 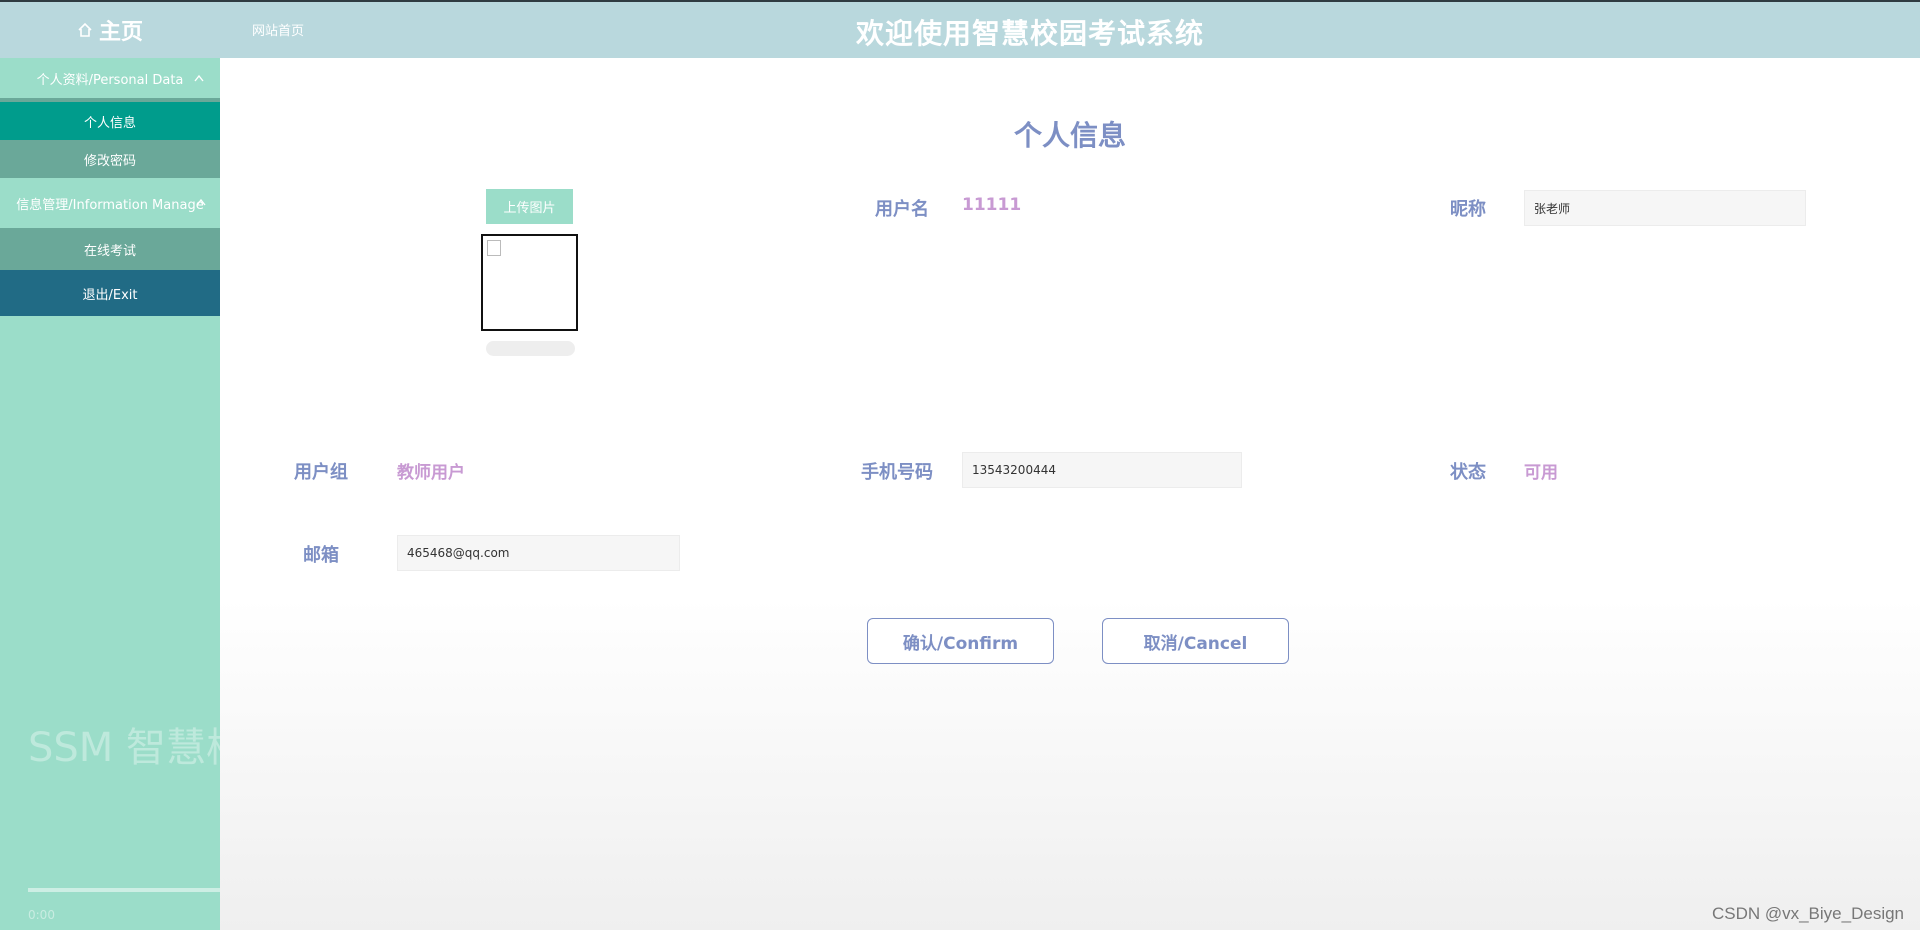 I want to click on sidebar-item-label: 在线考试, so click(x=109, y=251).